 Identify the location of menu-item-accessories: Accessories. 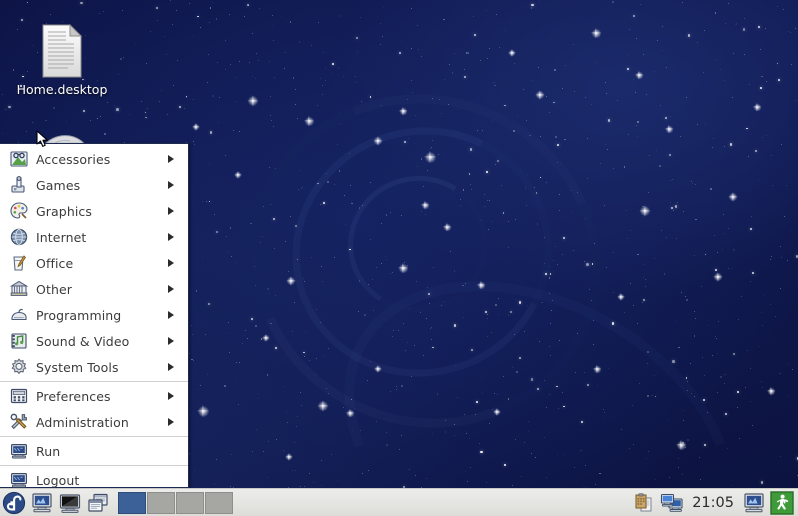
(94, 159).